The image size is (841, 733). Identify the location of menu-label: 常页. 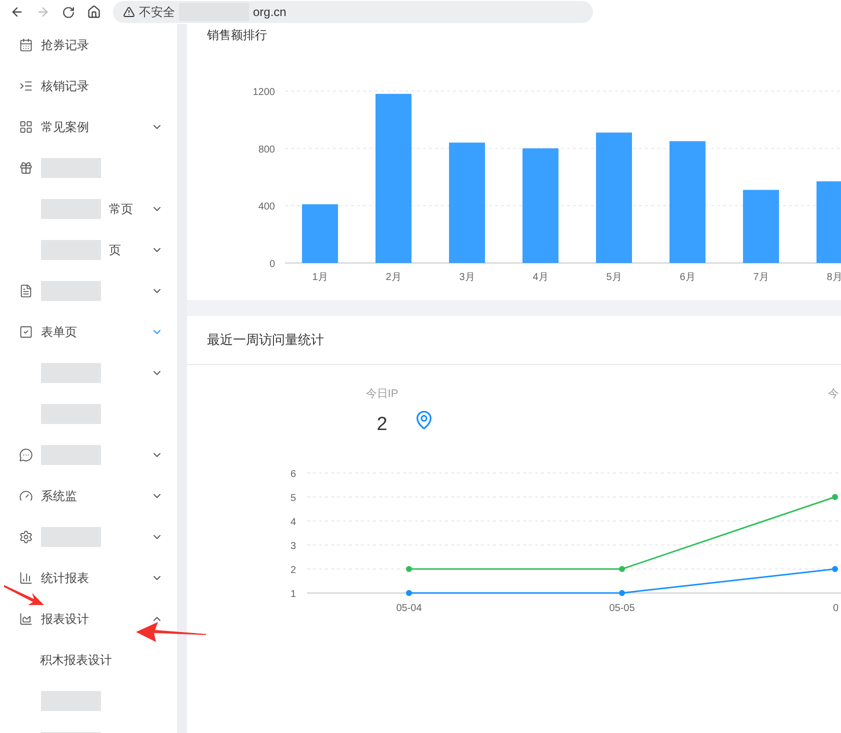
(121, 209).